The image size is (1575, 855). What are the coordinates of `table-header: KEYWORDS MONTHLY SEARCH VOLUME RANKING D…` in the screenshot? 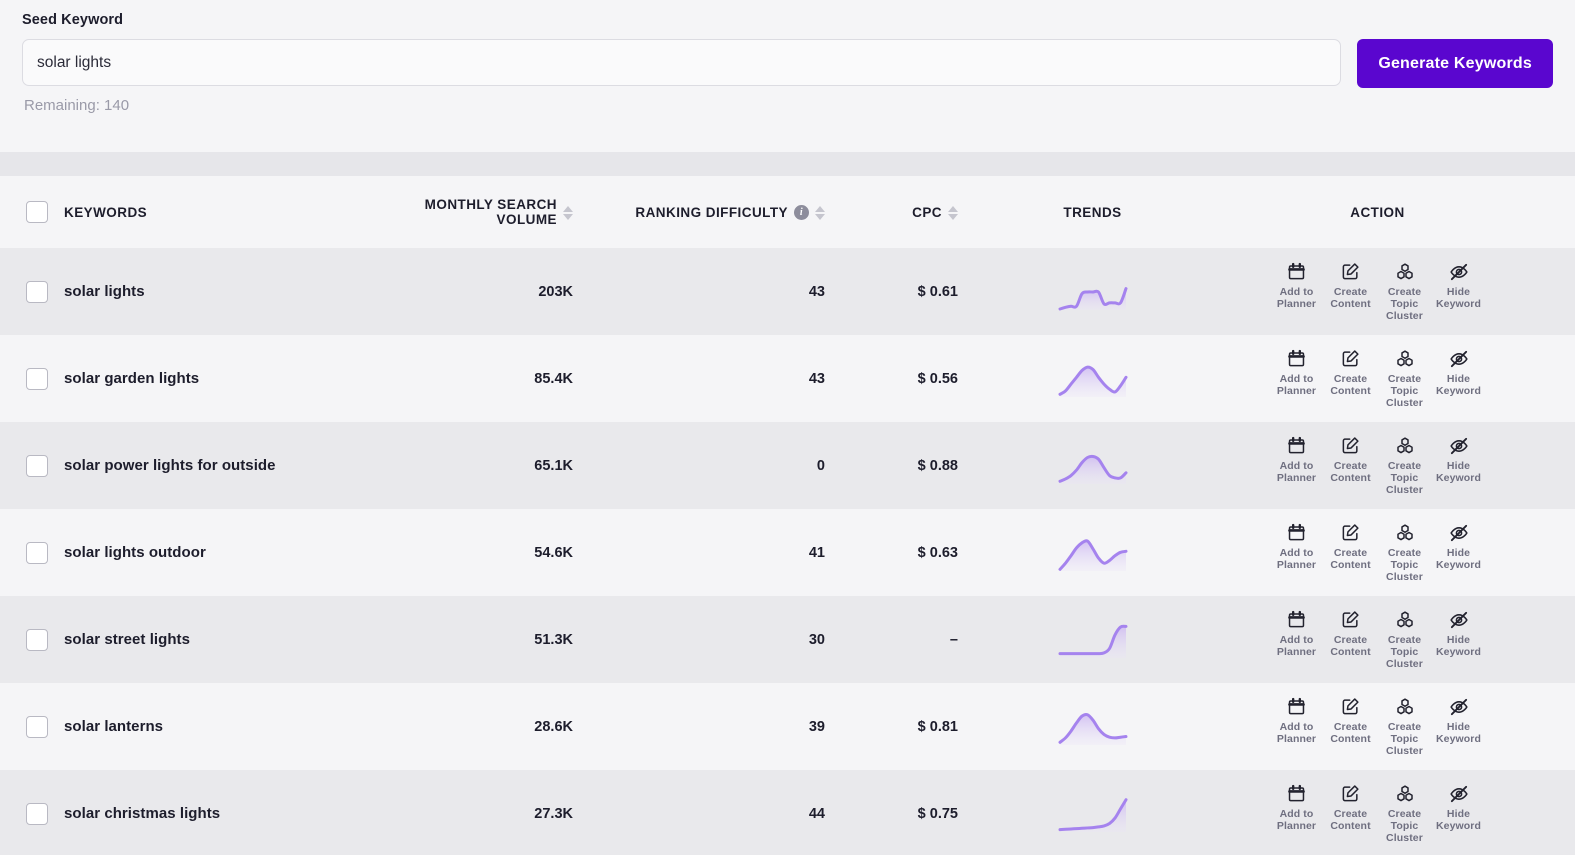 It's located at (787, 212).